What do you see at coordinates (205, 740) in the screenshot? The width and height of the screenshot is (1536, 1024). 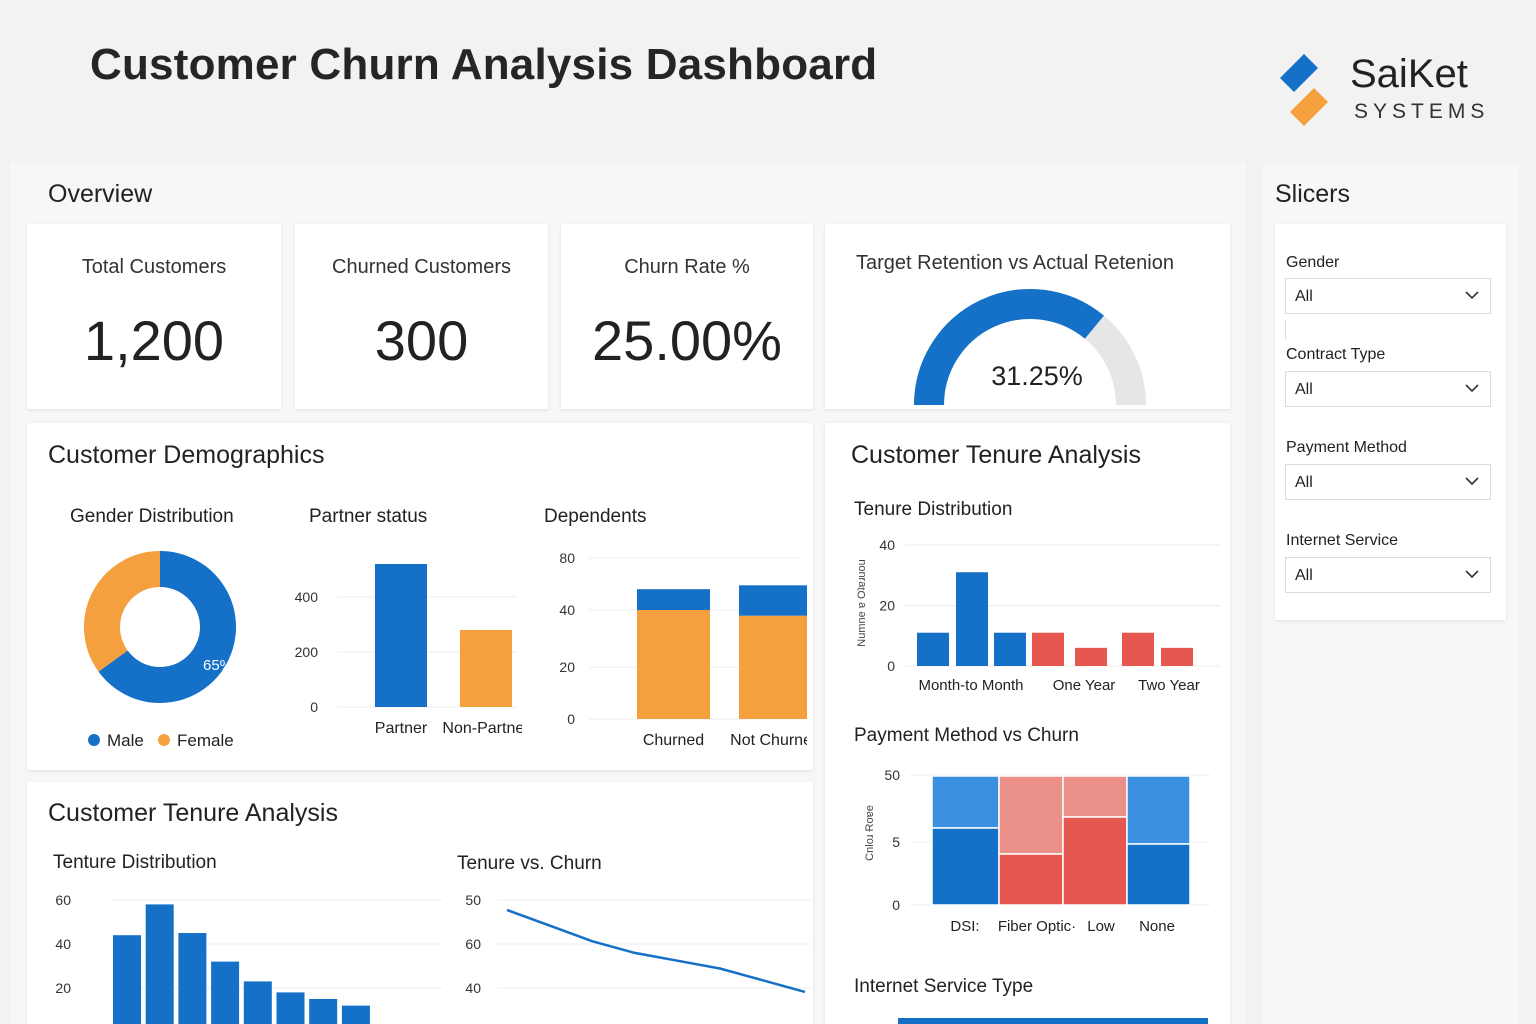 I see `legend-female-label: Female` at bounding box center [205, 740].